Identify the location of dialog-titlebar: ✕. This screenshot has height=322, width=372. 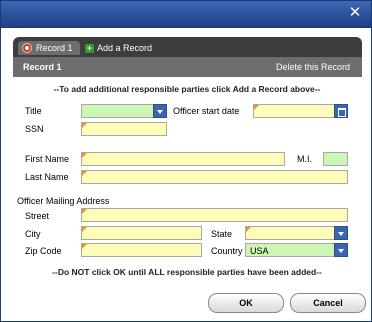
(186, 14).